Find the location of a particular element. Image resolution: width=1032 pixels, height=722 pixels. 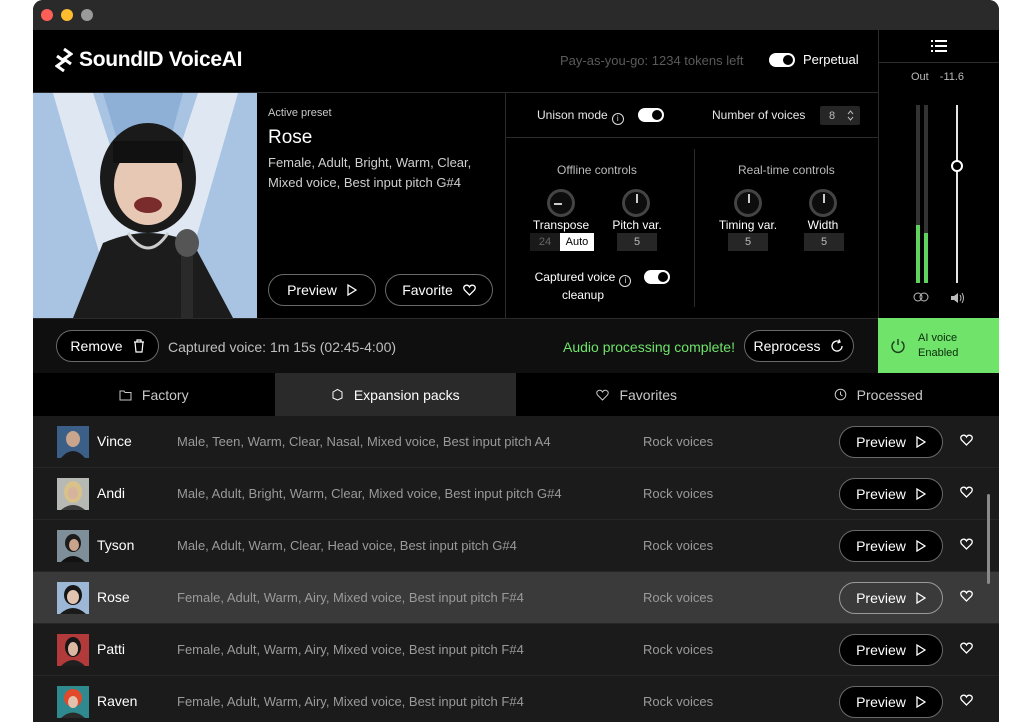

voice-name: Rose is located at coordinates (113, 597).